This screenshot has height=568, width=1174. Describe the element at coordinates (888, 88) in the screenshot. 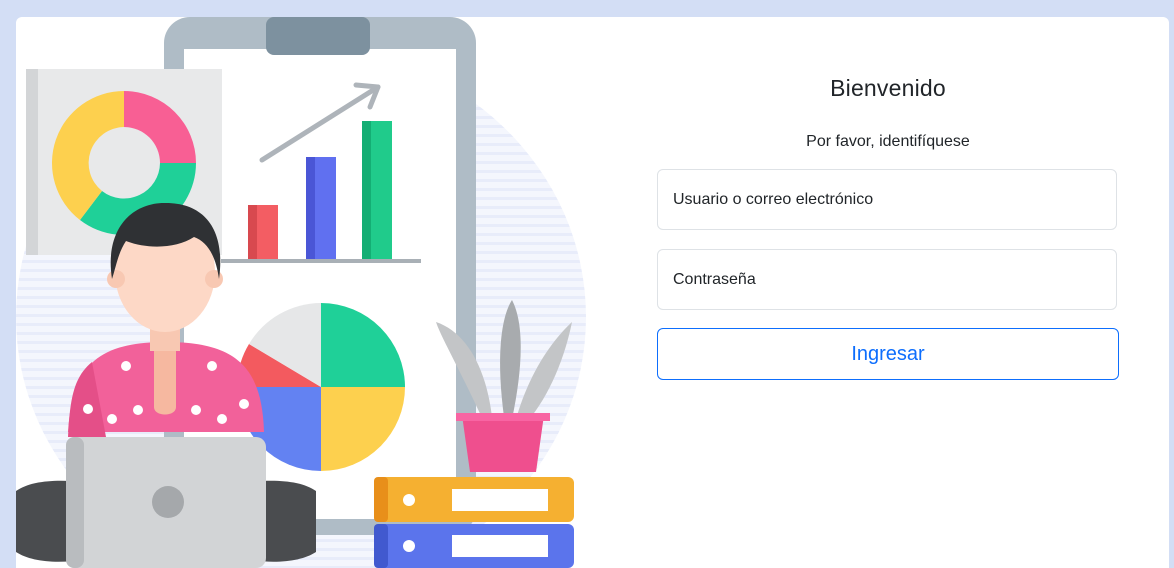

I see `welcome-title: Bienvenido` at that location.